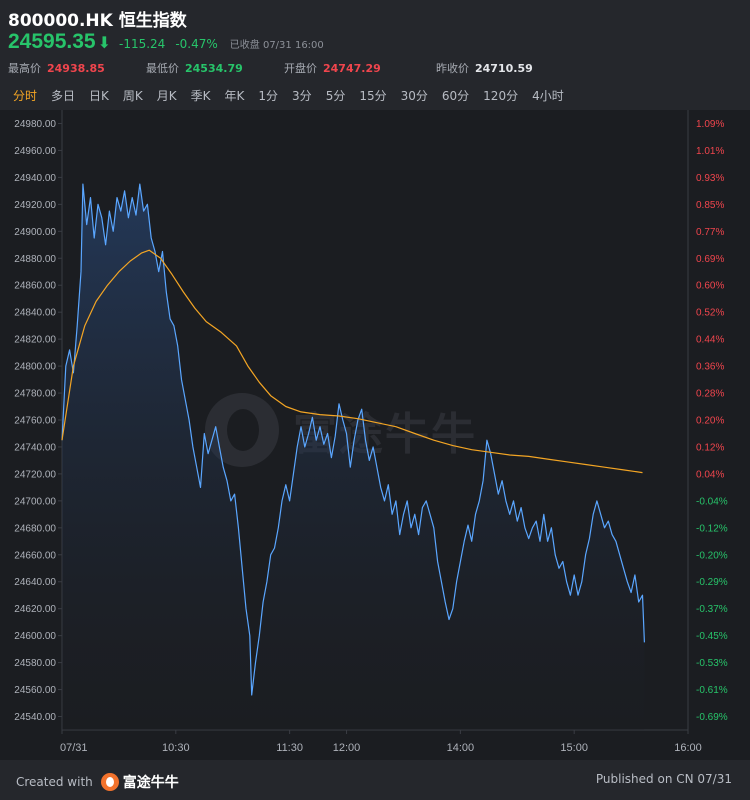 The image size is (750, 800). I want to click on y-tick-label: 24760.00, so click(35, 421).